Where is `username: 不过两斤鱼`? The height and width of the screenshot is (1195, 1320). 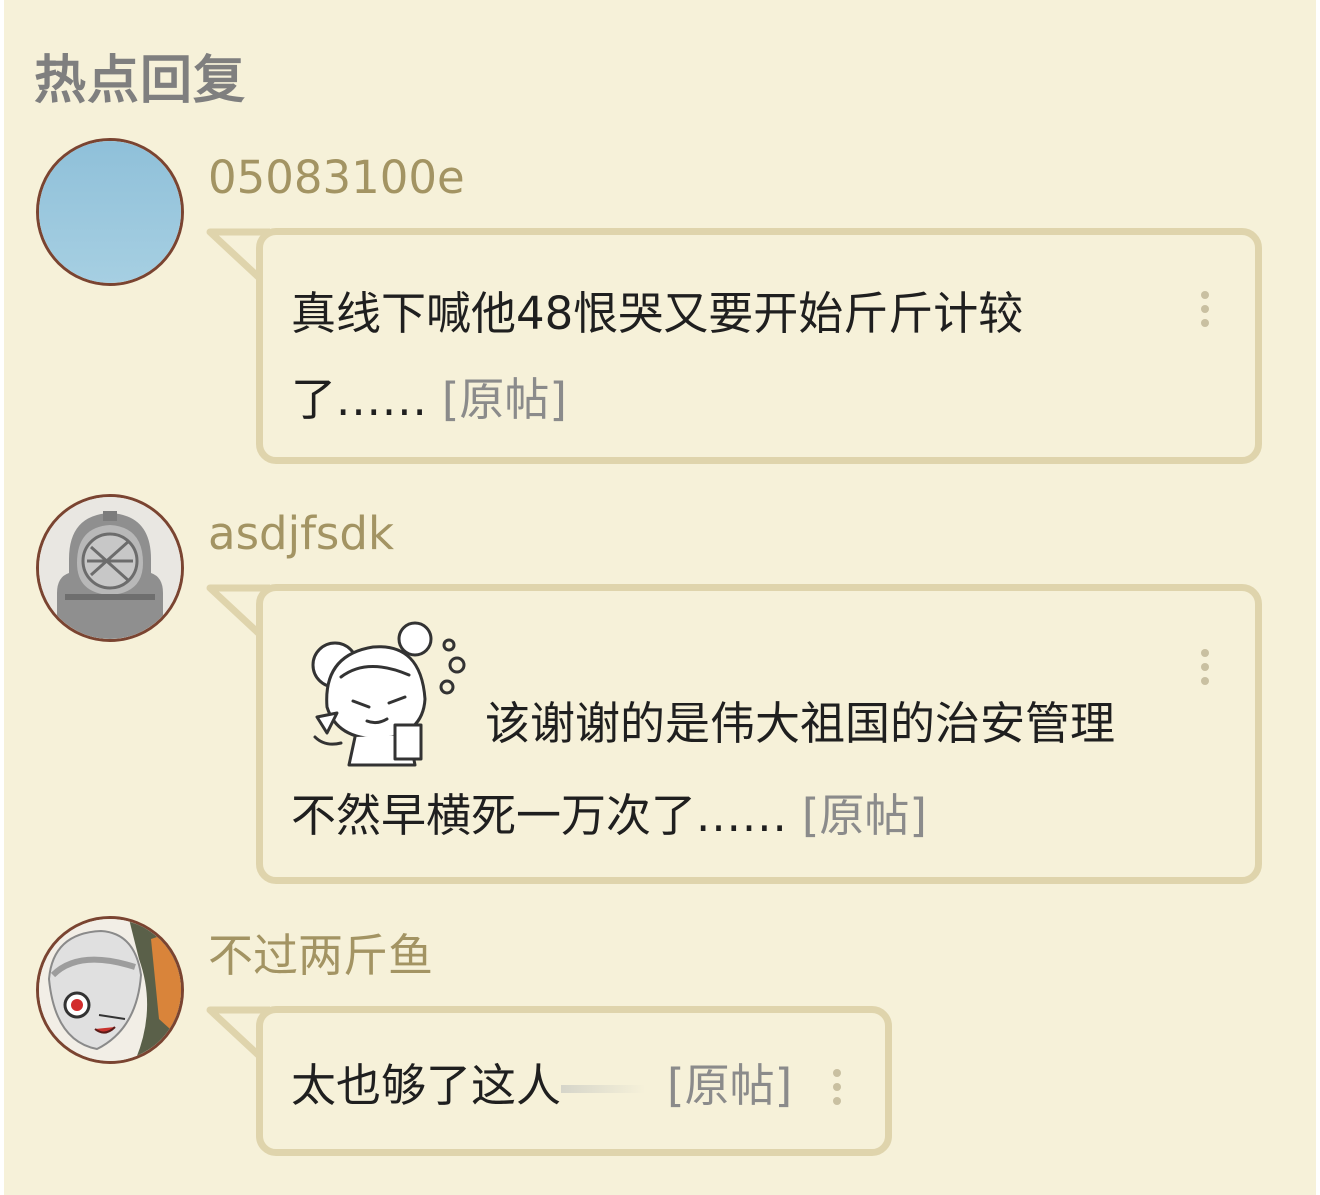
username: 不过两斤鱼 is located at coordinates (320, 956).